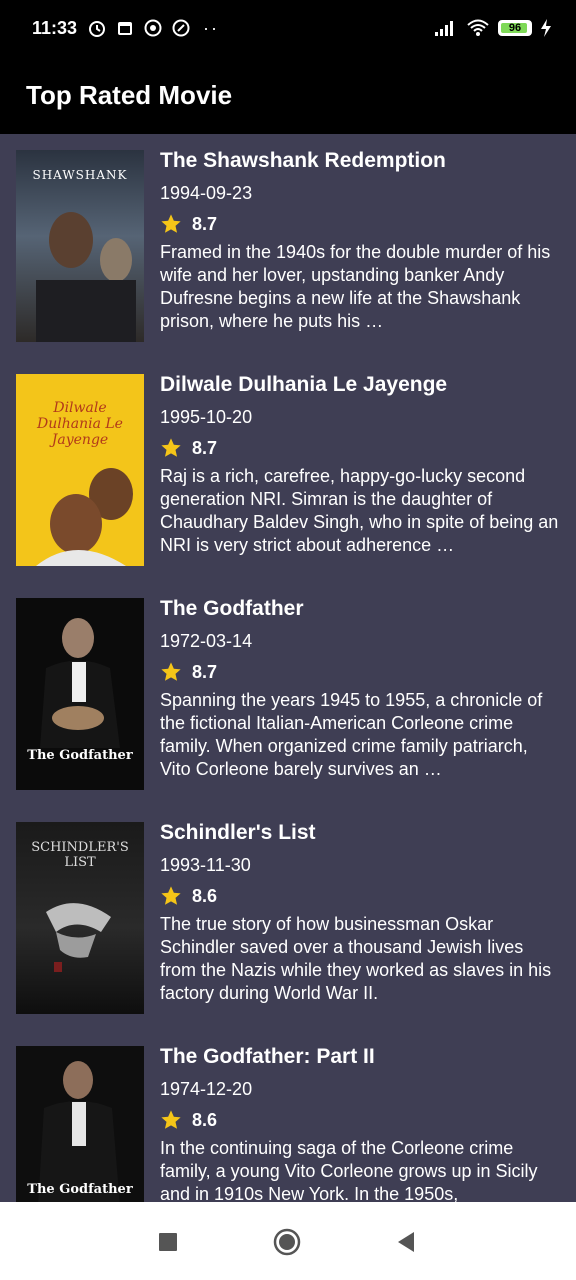 The height and width of the screenshot is (1280, 576). Describe the element at coordinates (406, 1242) in the screenshot. I see `back-triangle-icon` at that location.